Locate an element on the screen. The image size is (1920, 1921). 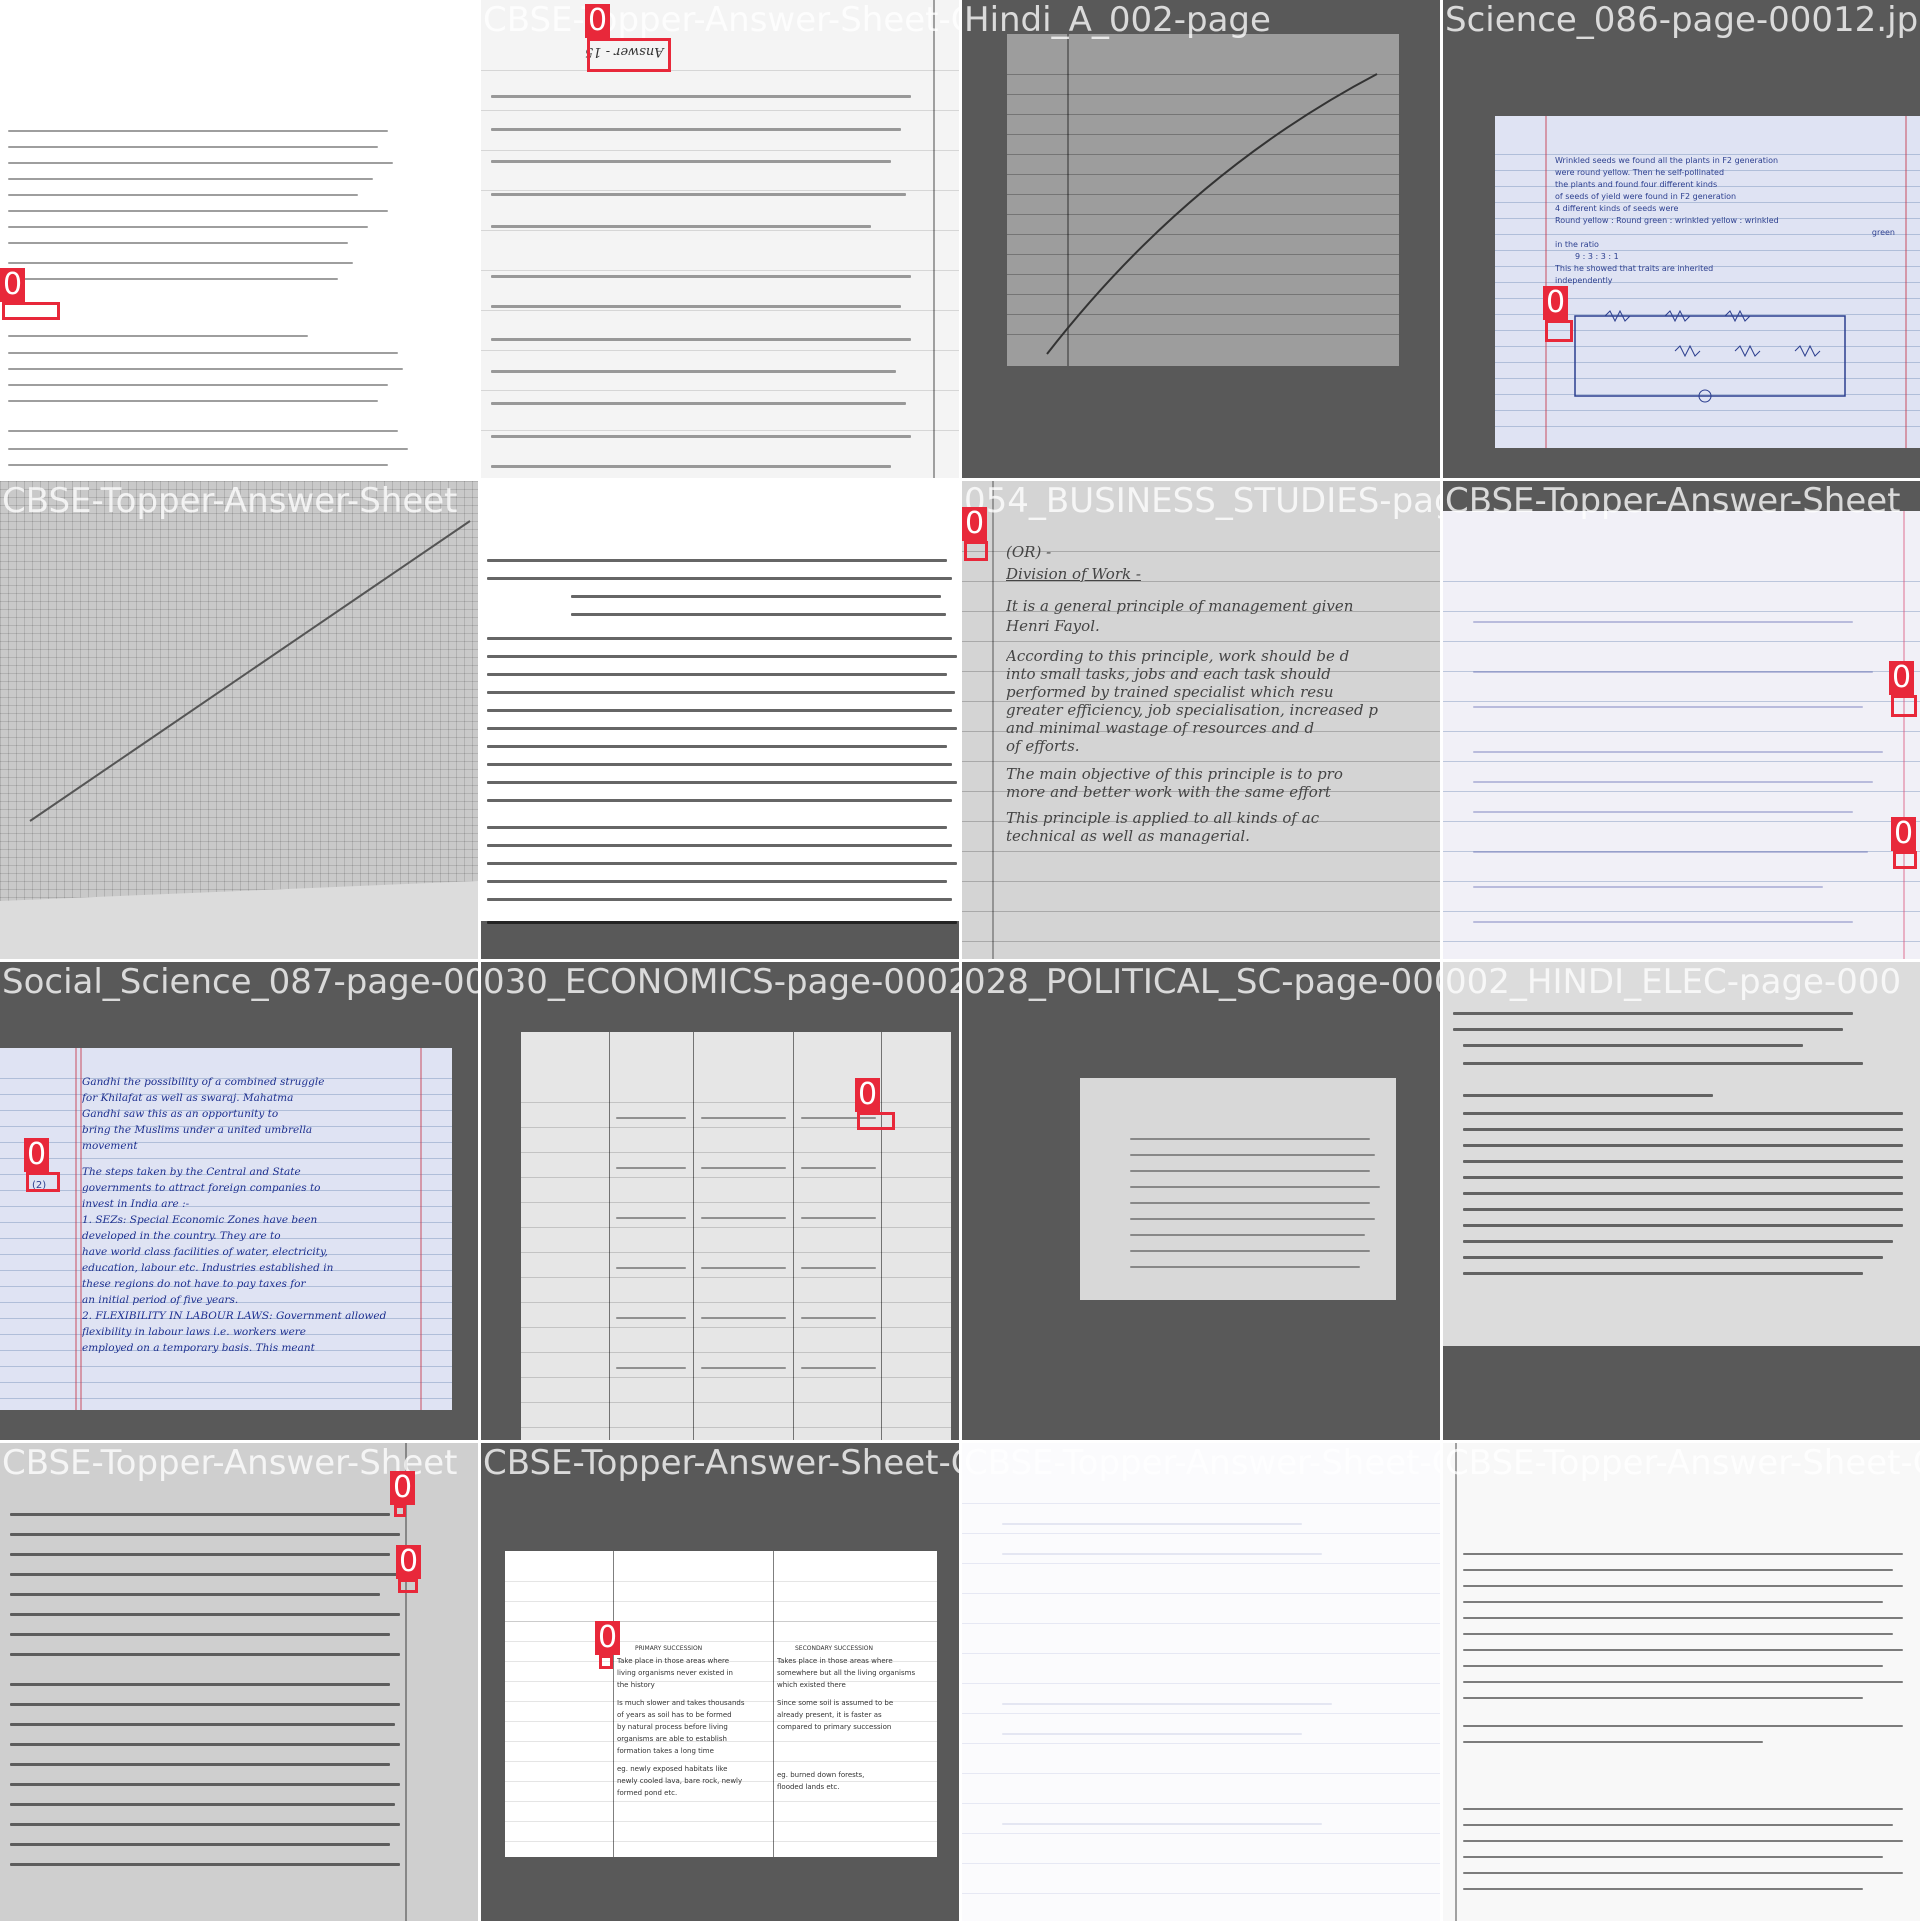
tile-3: Hindi_A_002-page is located at coordinates (1201, 239).